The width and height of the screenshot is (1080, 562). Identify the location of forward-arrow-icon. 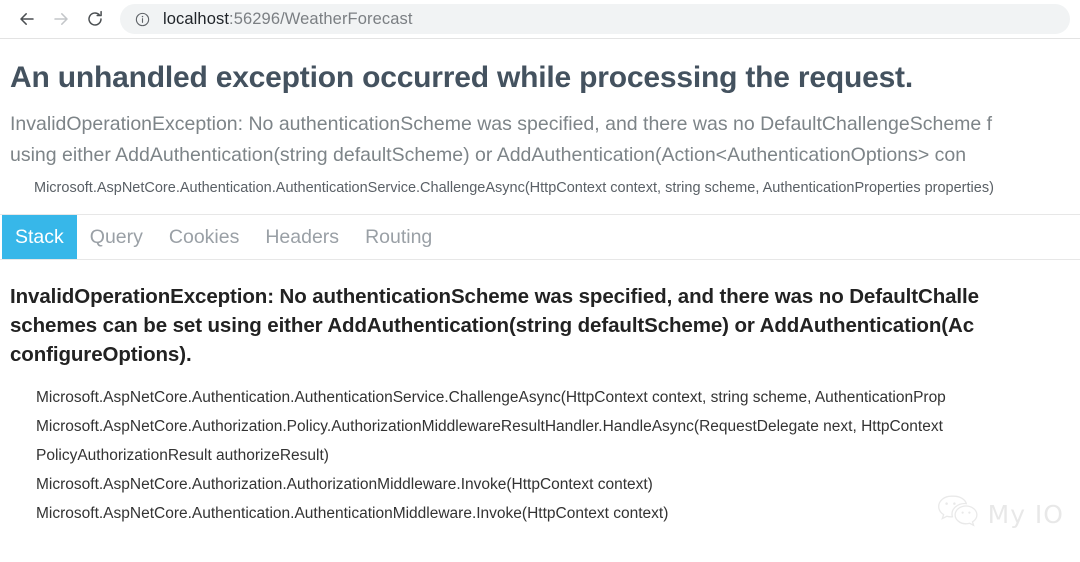
(61, 19).